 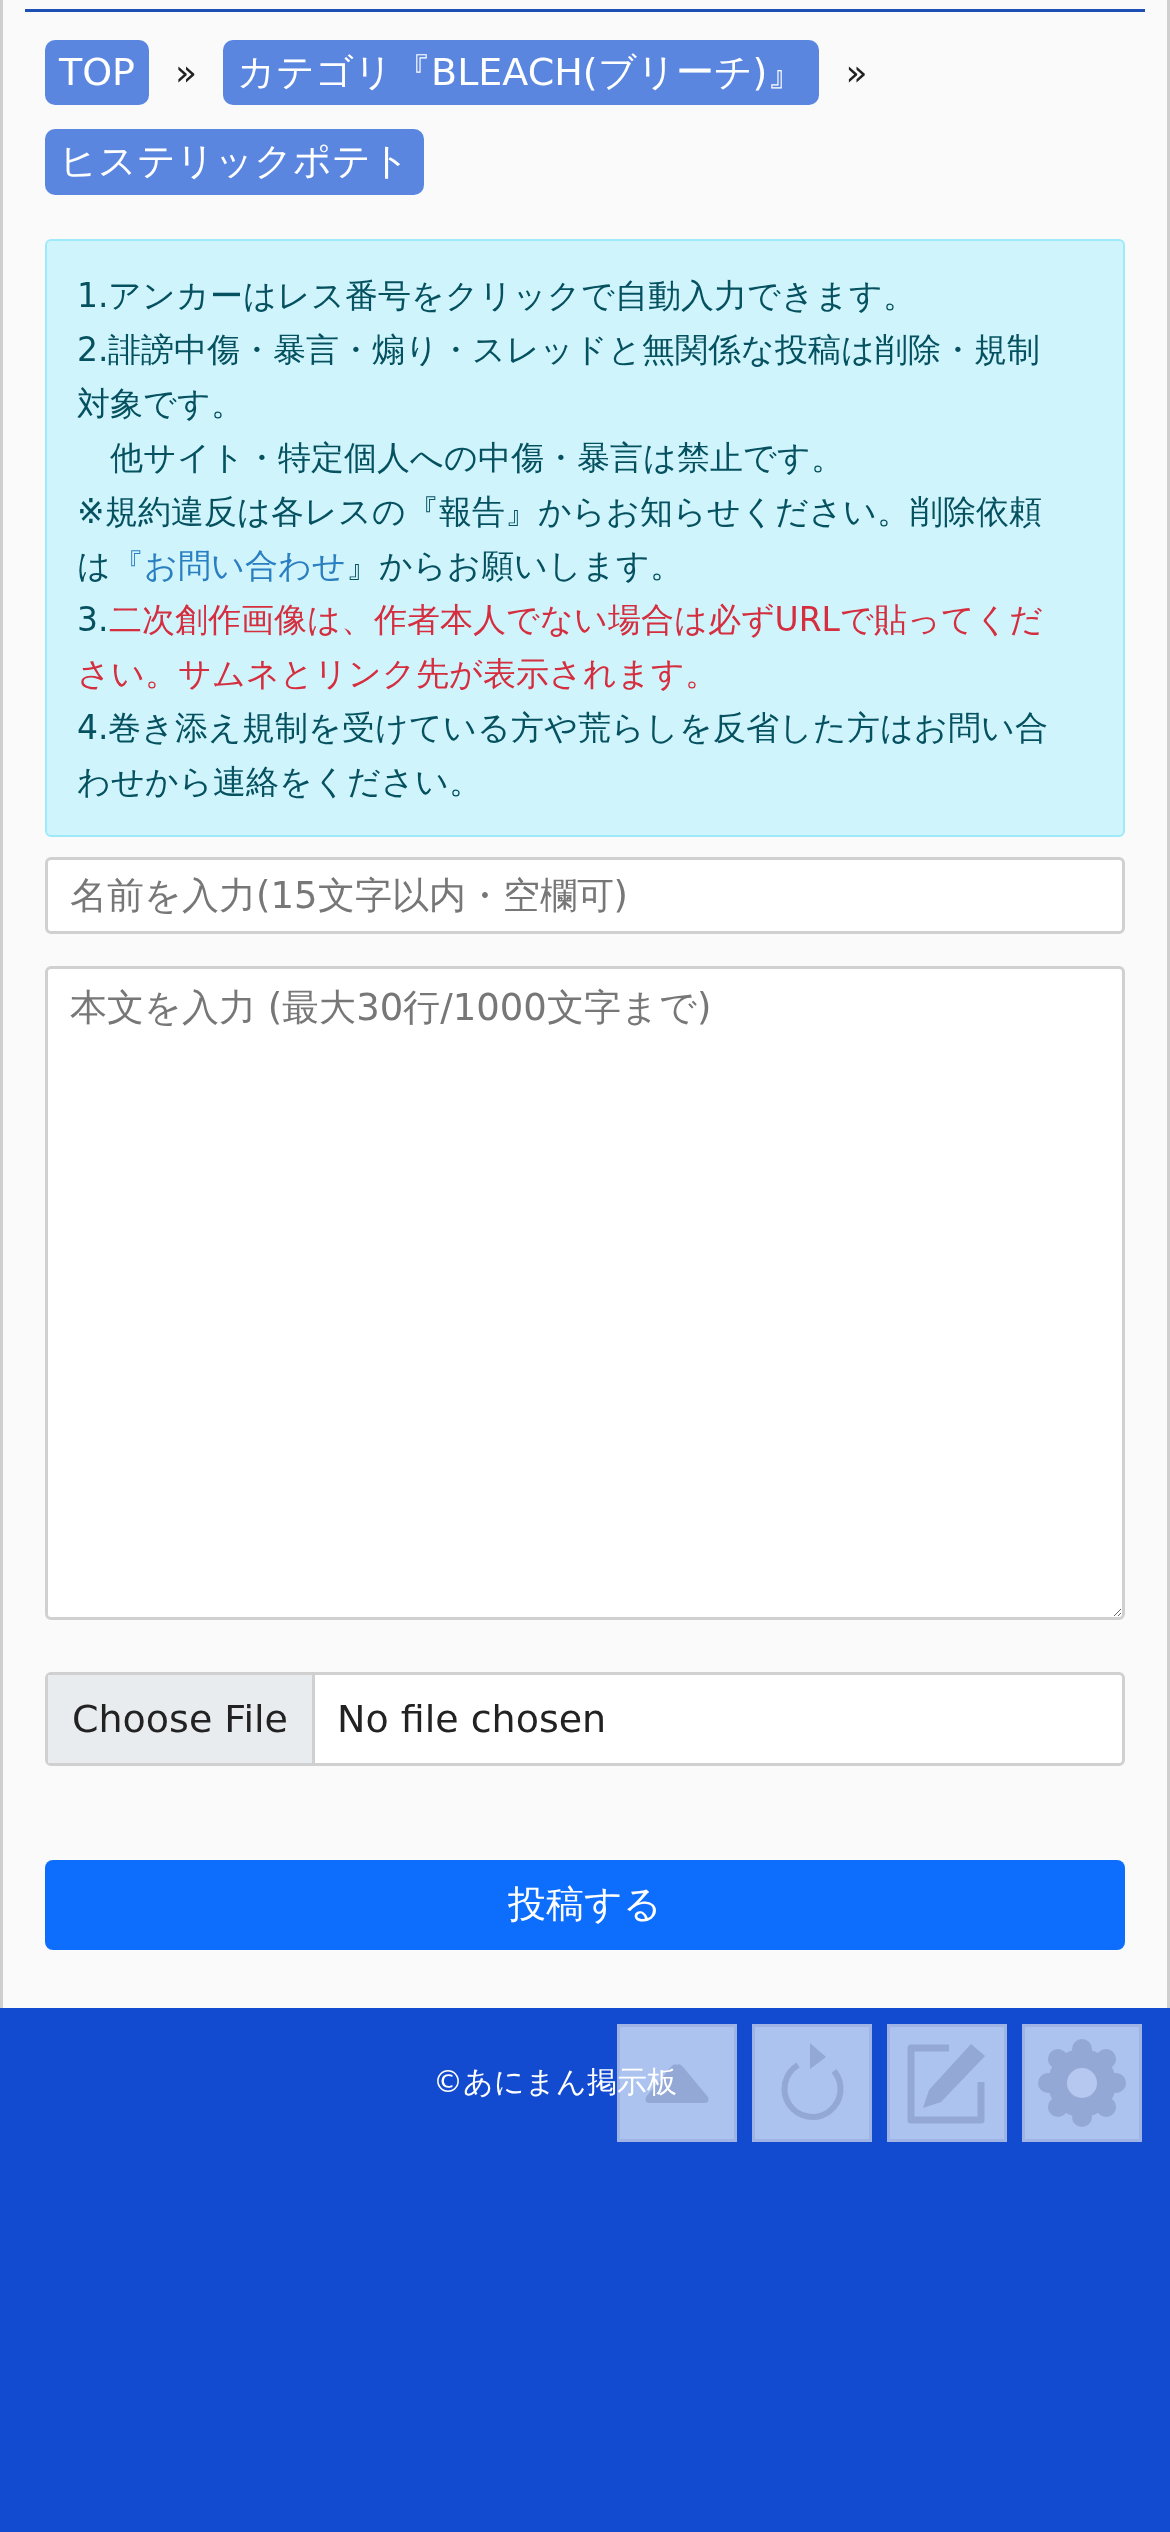 What do you see at coordinates (585, 1718) in the screenshot?
I see `file-input: Choose File No file chosen` at bounding box center [585, 1718].